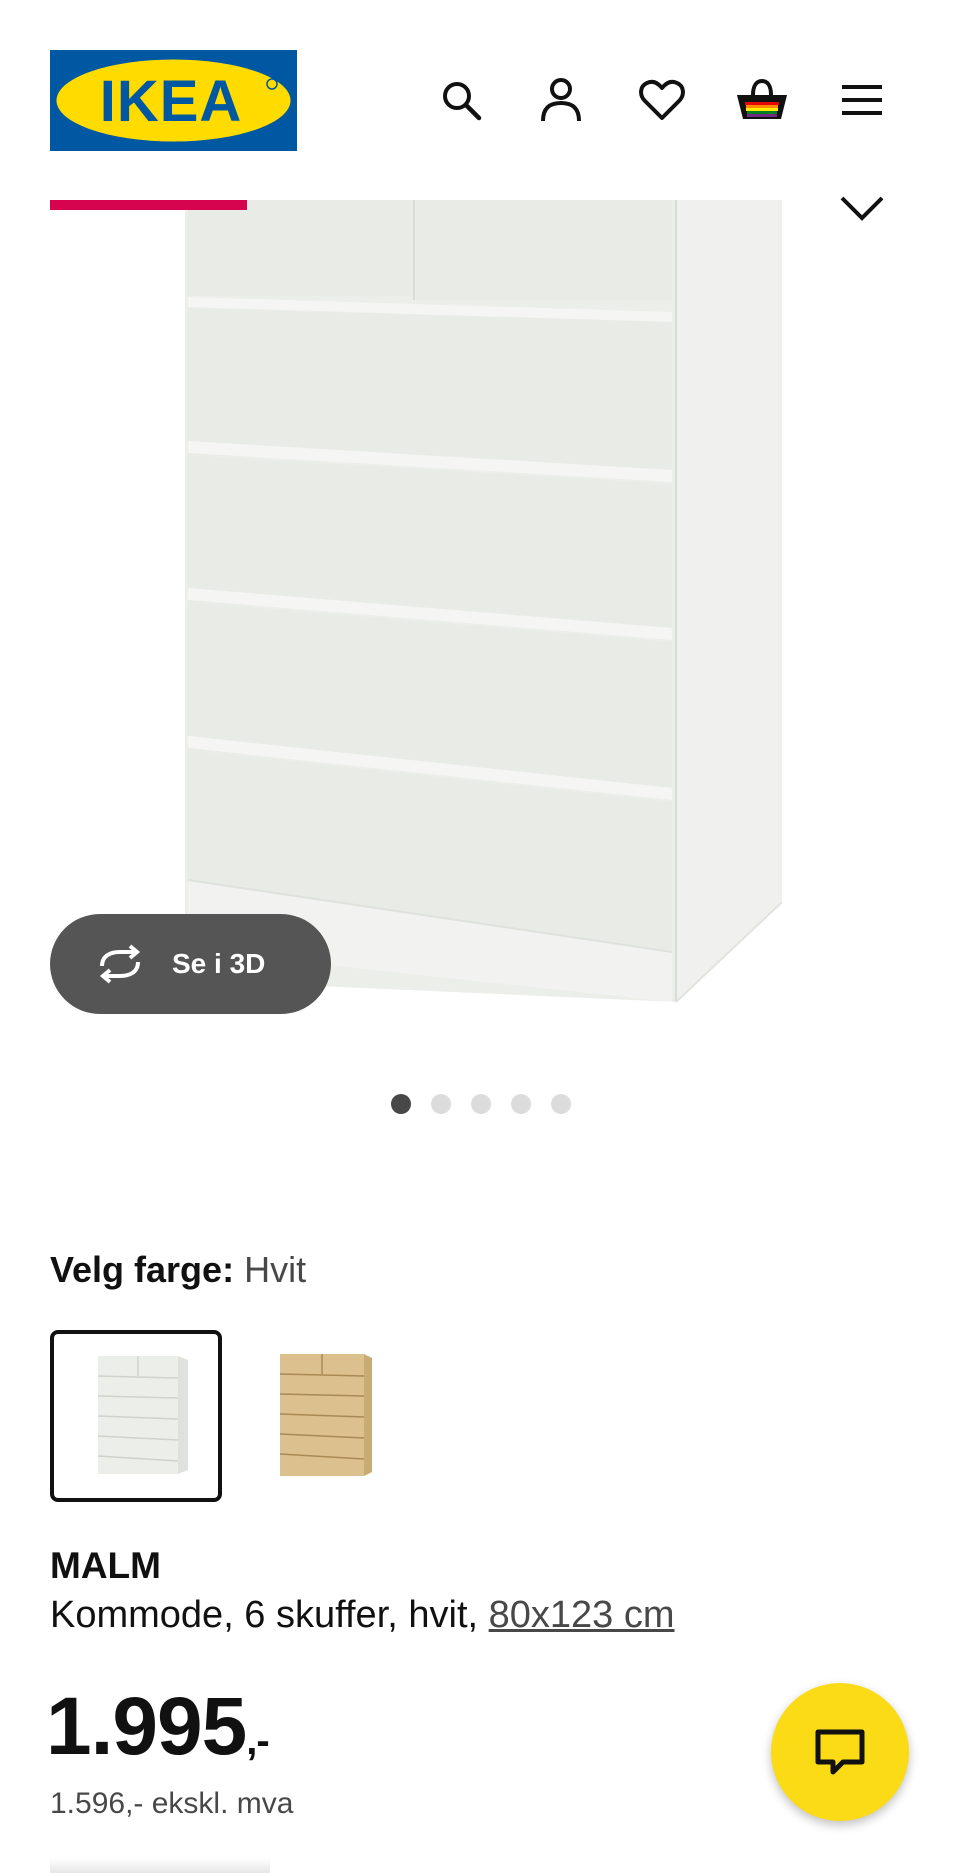  I want to click on see-in-3d-button: Se i 3D, so click(190, 964).